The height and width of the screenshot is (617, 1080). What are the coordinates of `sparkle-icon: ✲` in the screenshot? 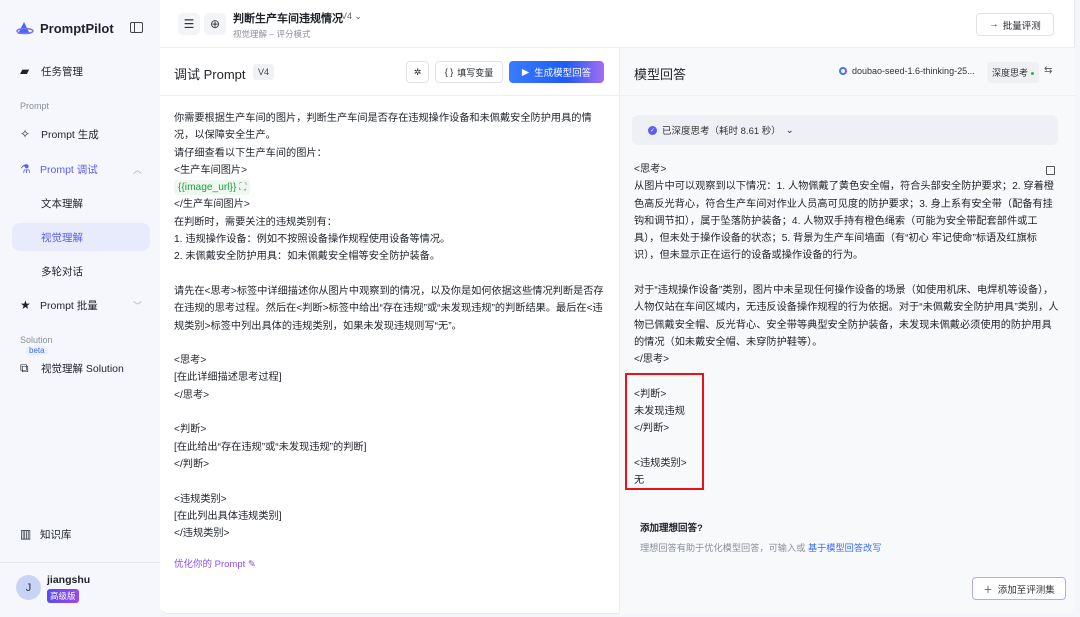 It's located at (417, 72).